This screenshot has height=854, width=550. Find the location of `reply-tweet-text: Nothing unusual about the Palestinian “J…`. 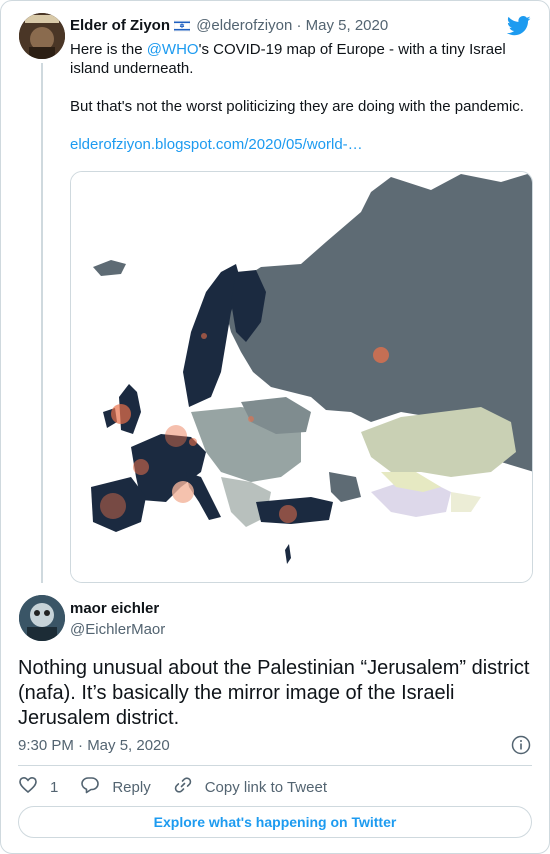

reply-tweet-text: Nothing unusual about the Palestinian “J… is located at coordinates (274, 693).